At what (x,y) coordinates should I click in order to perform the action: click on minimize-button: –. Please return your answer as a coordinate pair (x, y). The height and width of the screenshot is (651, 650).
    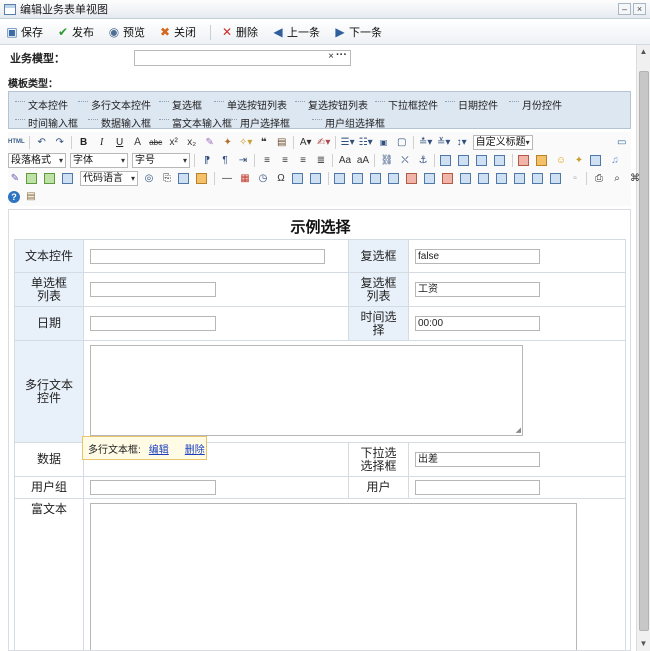
    Looking at the image, I should click on (624, 9).